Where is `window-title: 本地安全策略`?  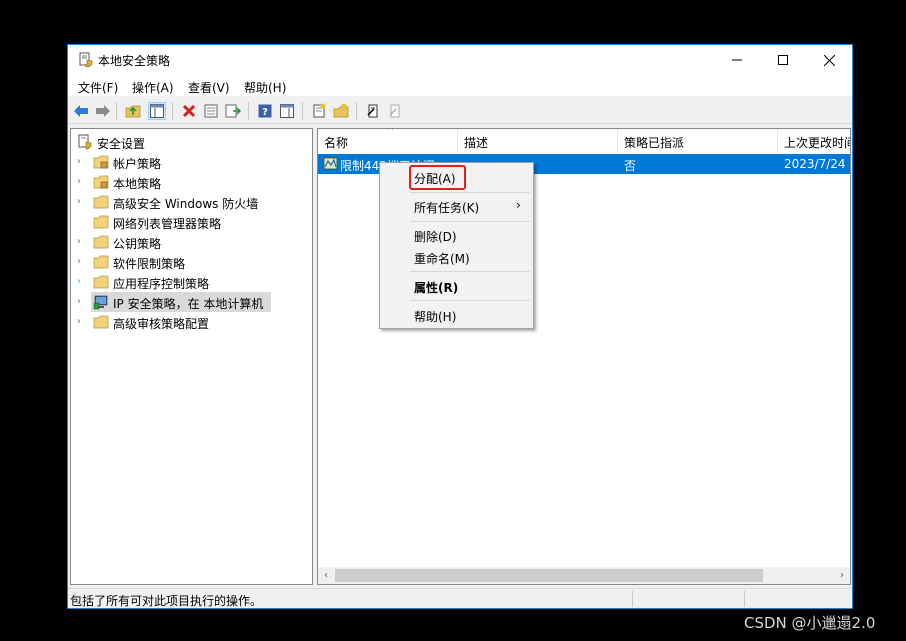
window-title: 本地安全策略 is located at coordinates (134, 61).